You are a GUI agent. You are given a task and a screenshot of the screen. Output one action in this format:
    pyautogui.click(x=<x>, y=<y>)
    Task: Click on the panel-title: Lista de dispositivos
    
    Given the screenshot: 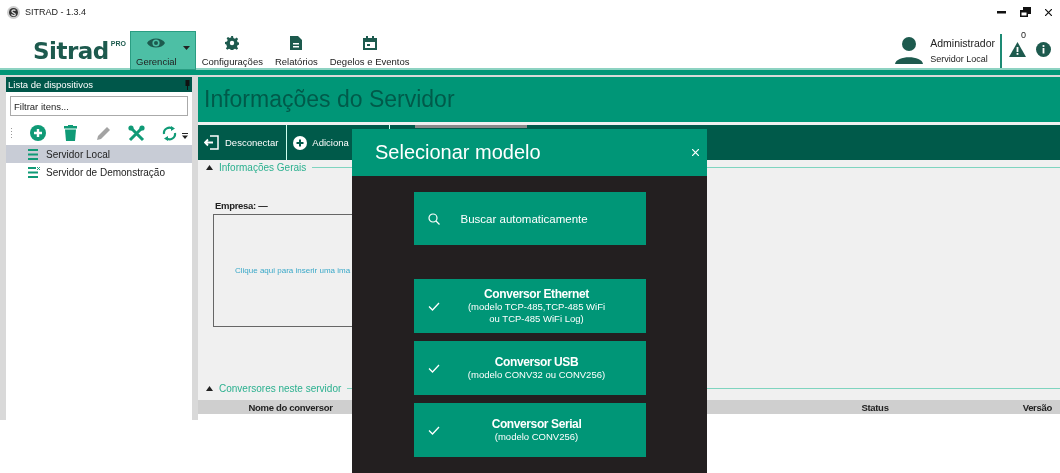 What is the action you would take?
    pyautogui.click(x=51, y=84)
    